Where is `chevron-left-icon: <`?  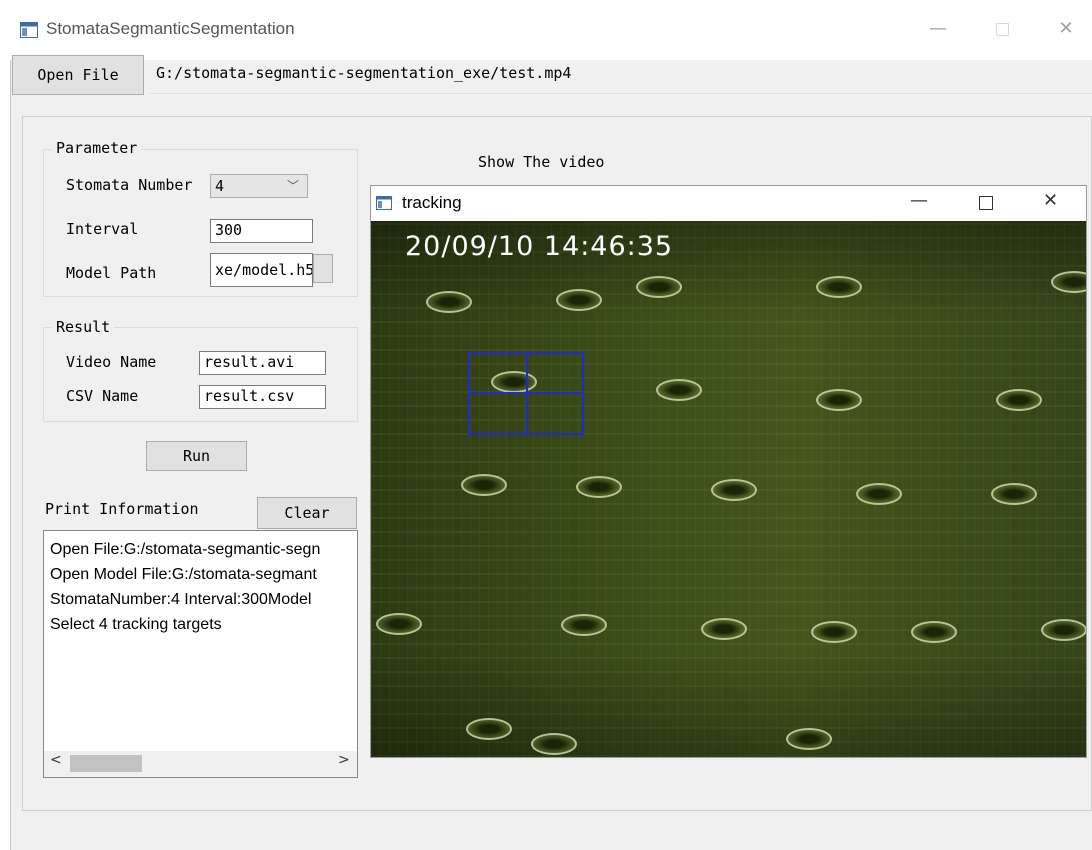 chevron-left-icon: < is located at coordinates (56, 760).